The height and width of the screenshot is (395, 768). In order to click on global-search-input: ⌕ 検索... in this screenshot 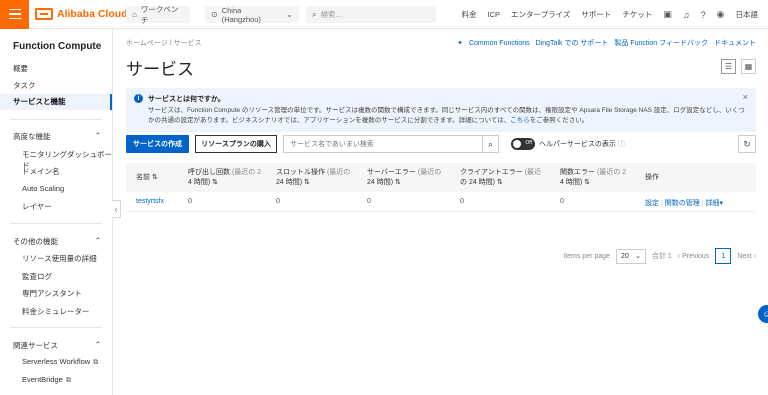, I will do `click(371, 14)`.